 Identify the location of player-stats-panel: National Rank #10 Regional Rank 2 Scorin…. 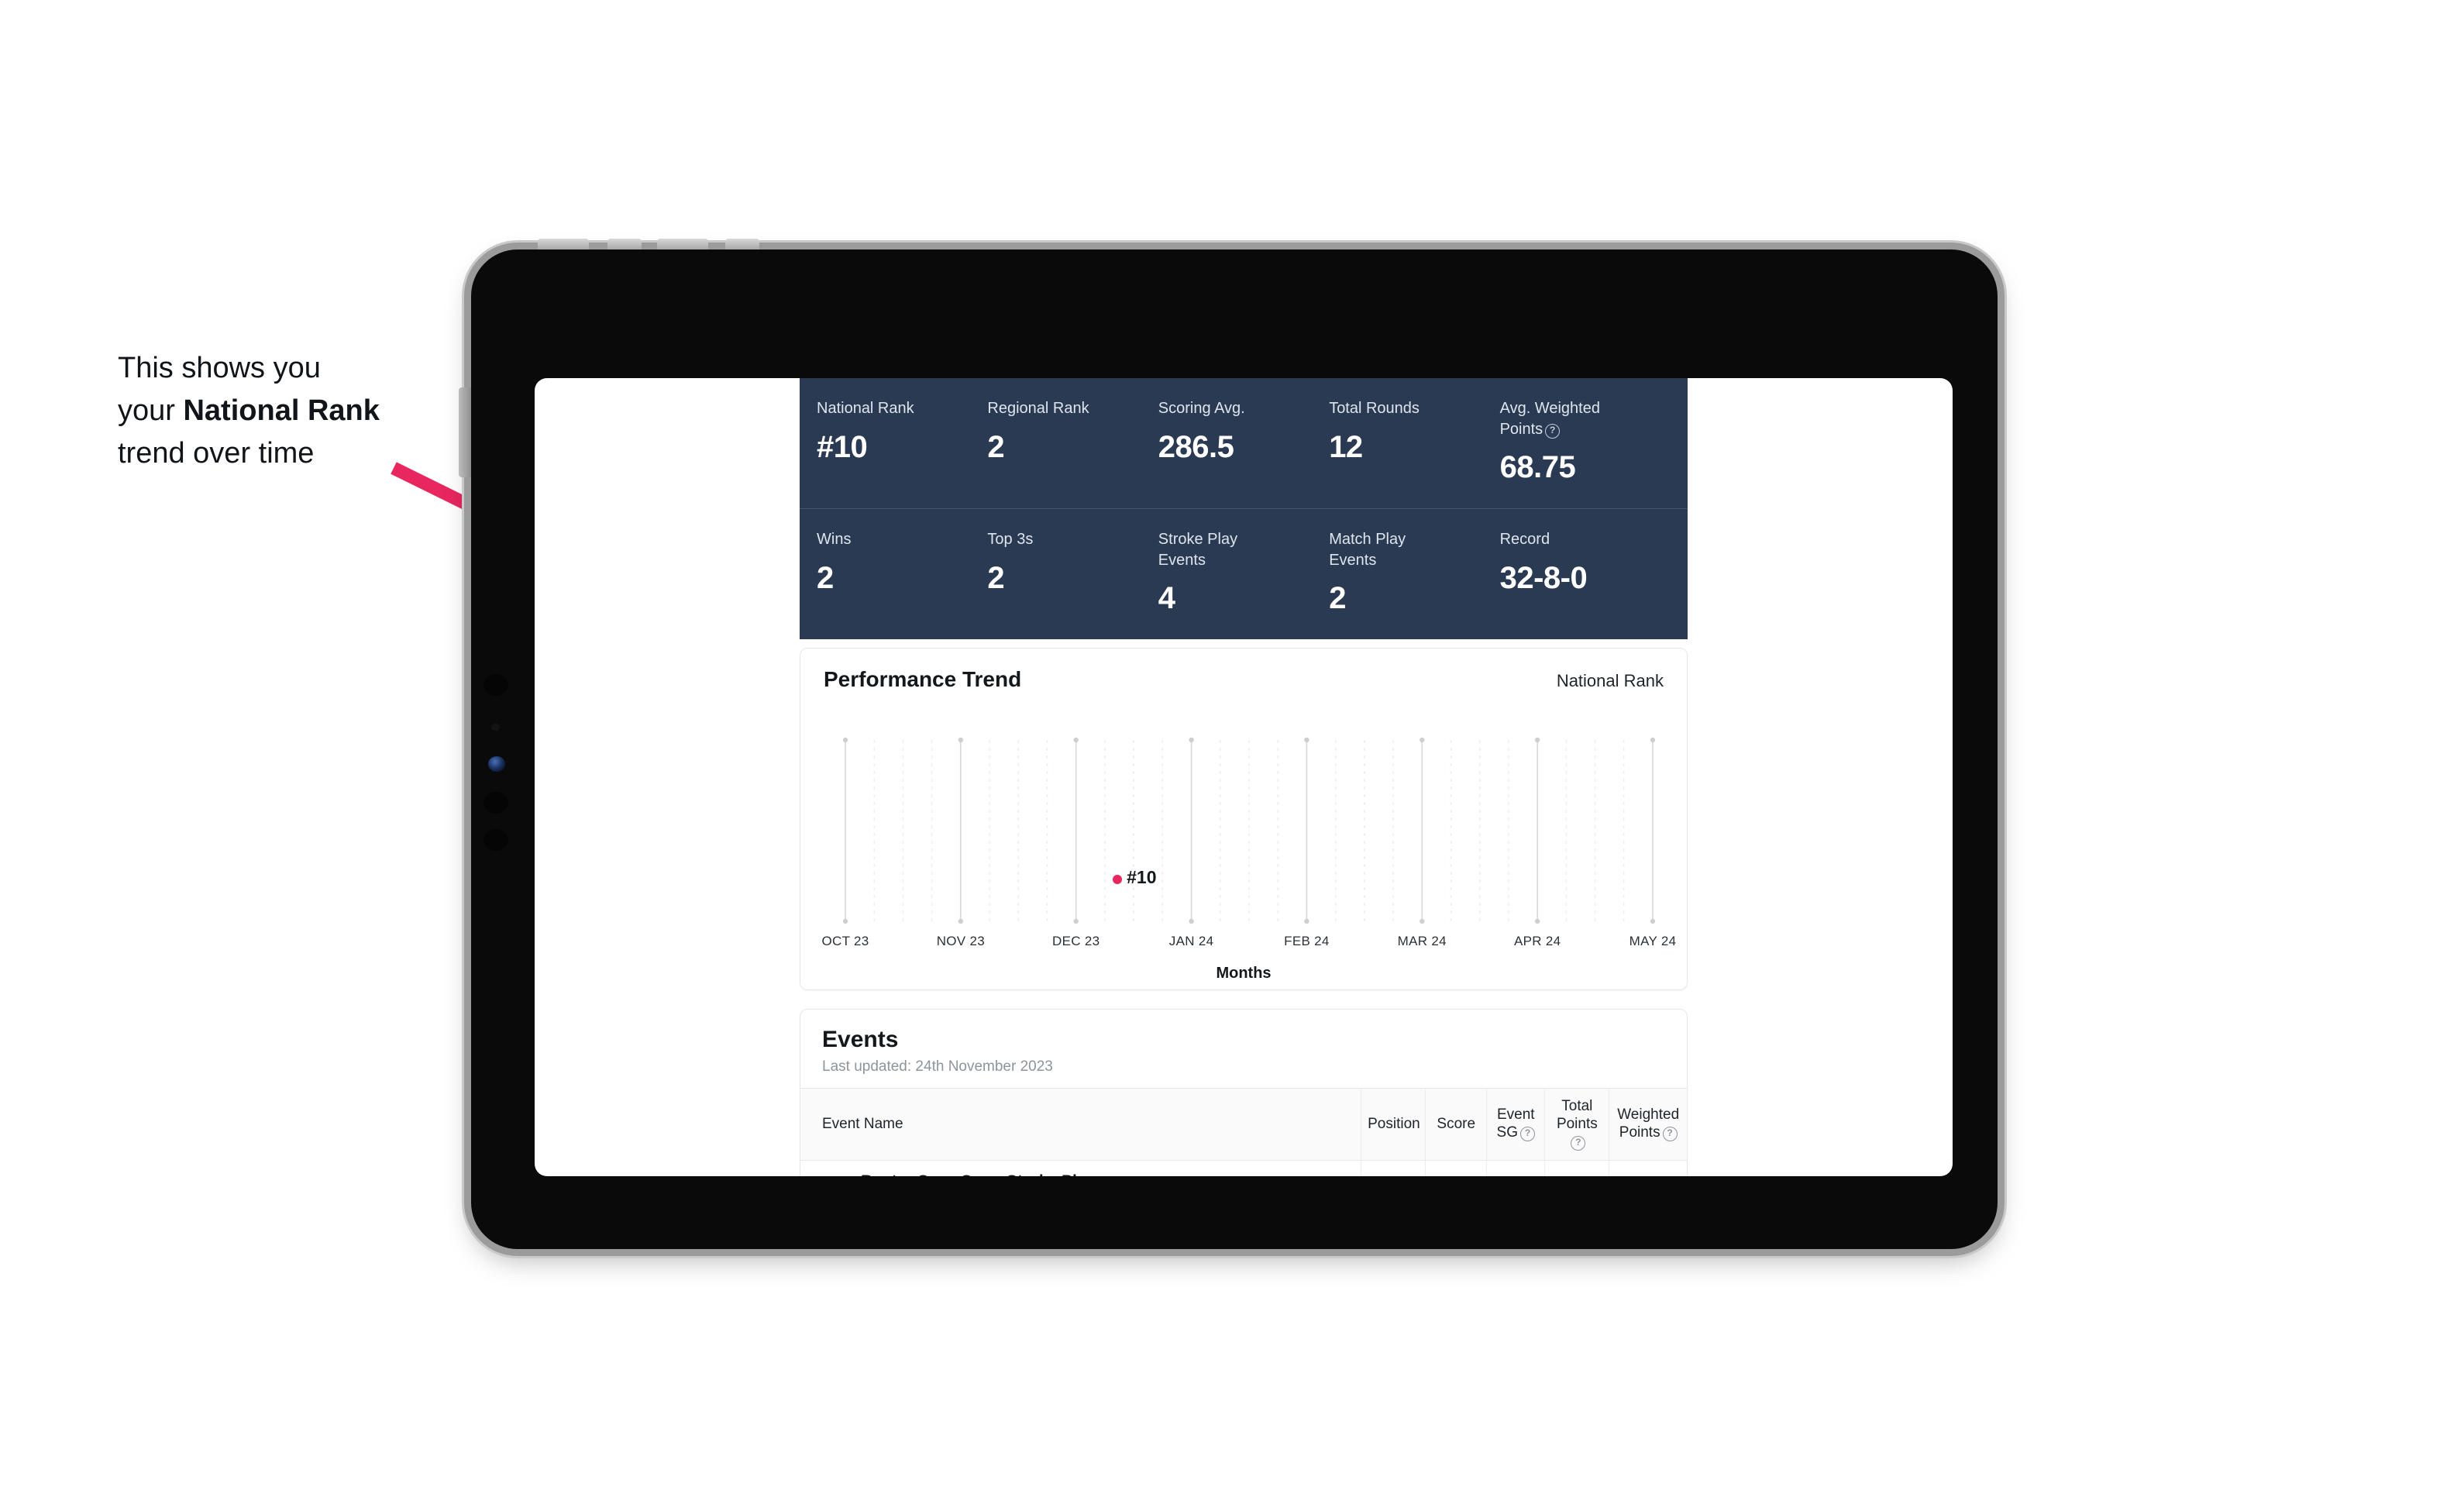
(1244, 509).